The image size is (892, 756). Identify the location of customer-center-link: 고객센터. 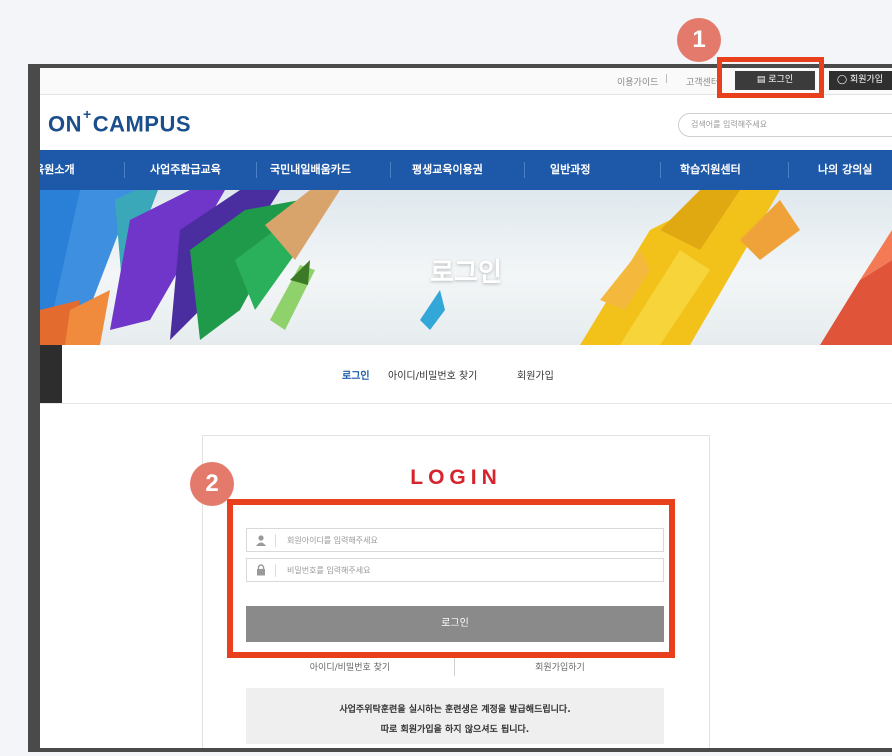
(702, 81).